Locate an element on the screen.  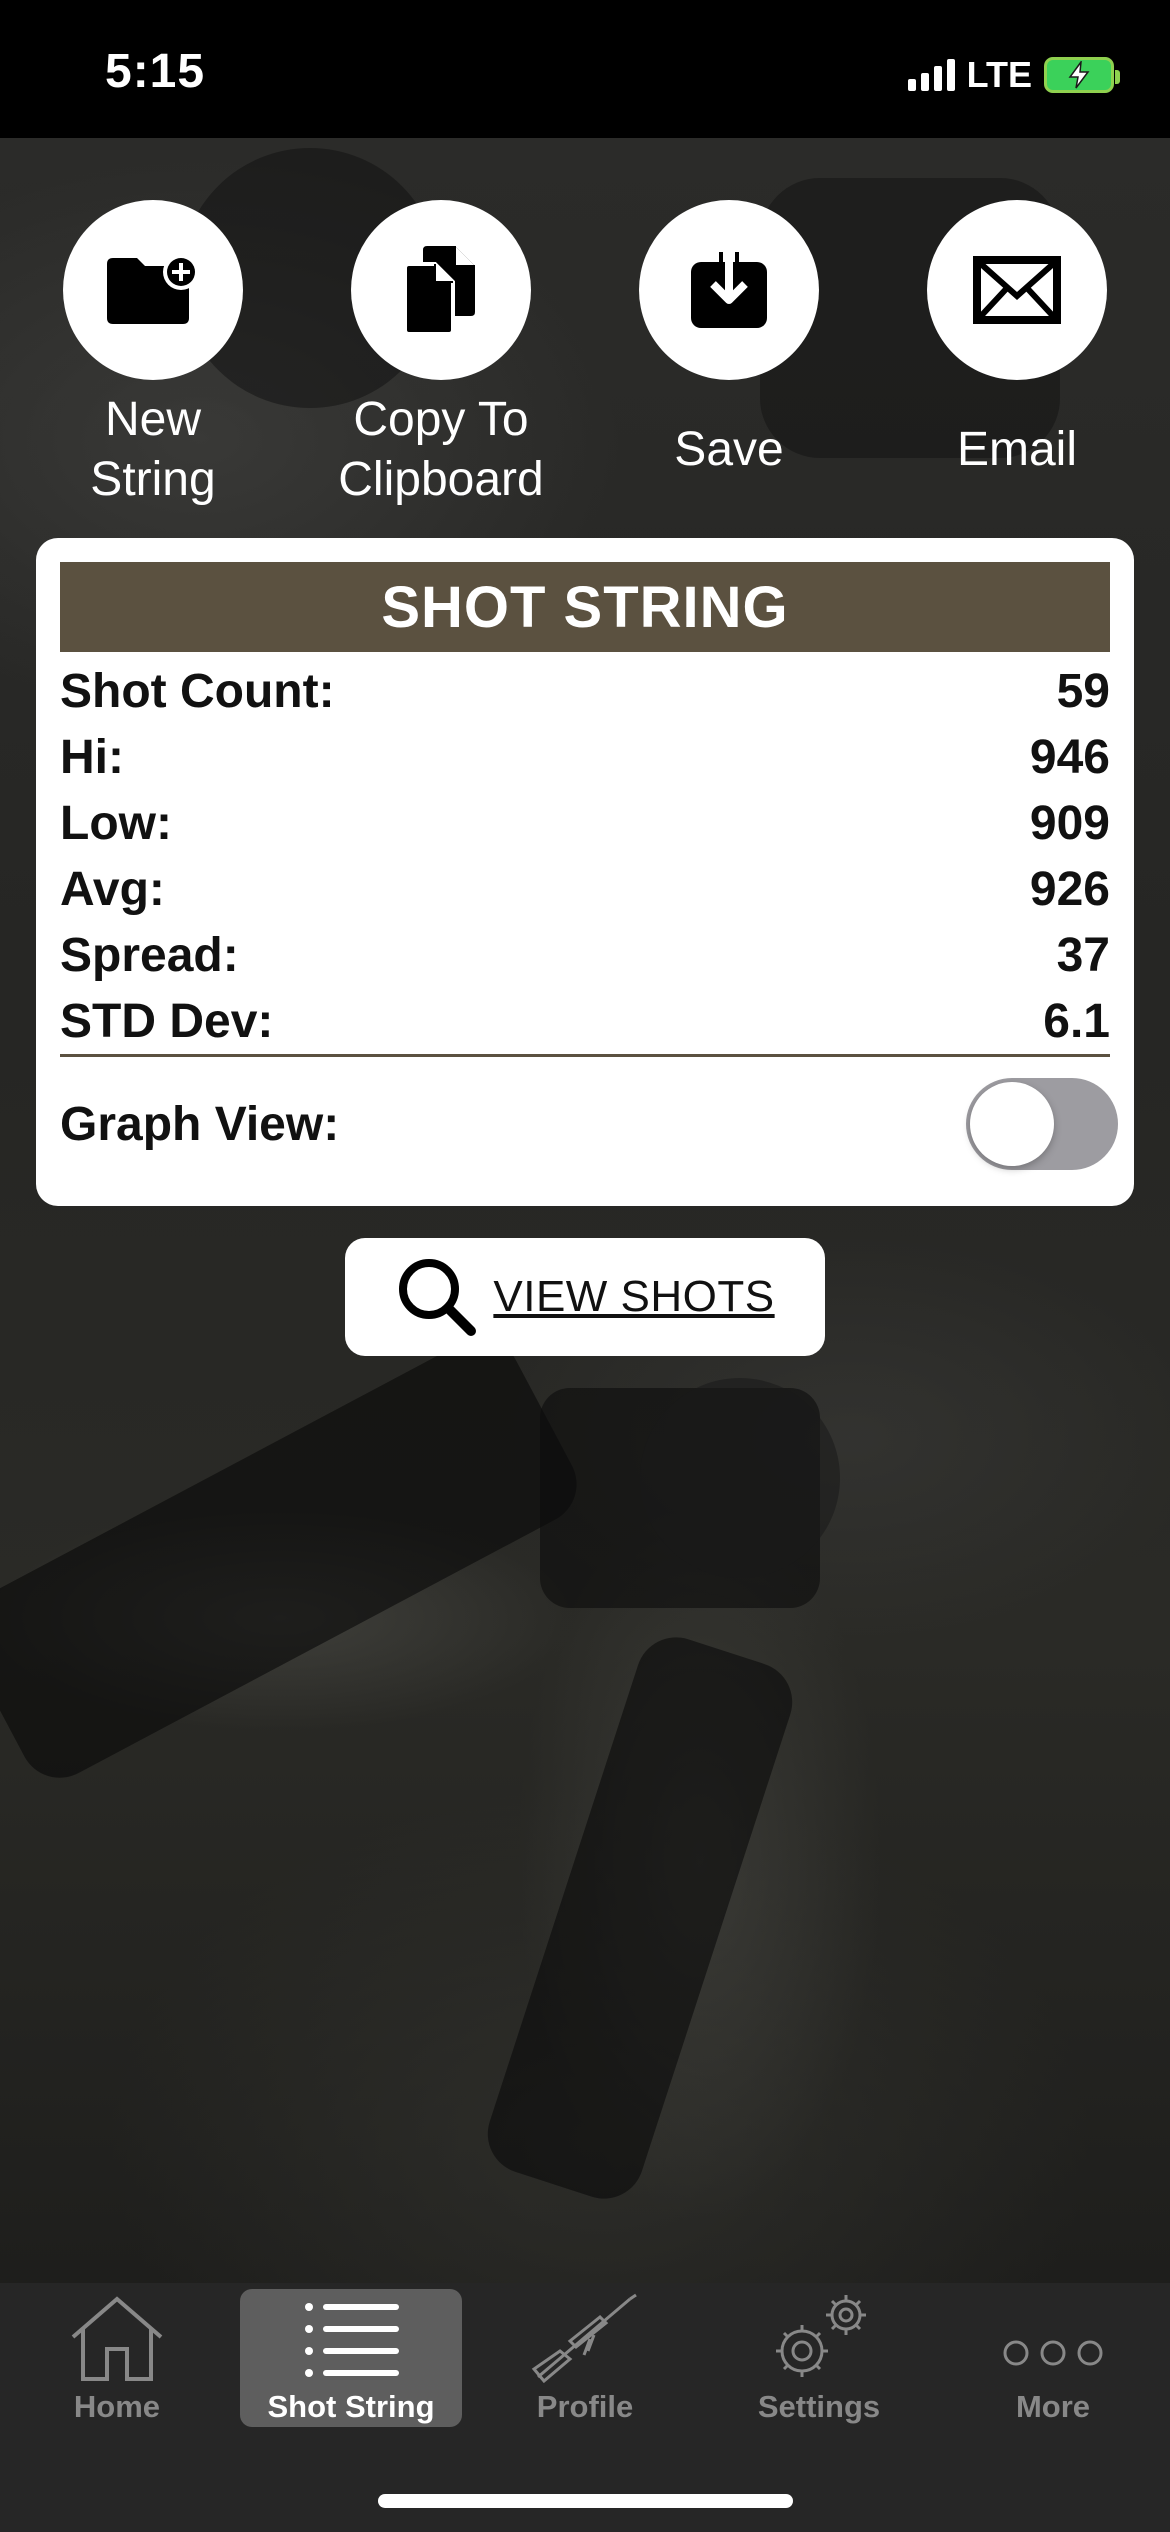
graph-view-row: Graph View: is located at coordinates (589, 1124).